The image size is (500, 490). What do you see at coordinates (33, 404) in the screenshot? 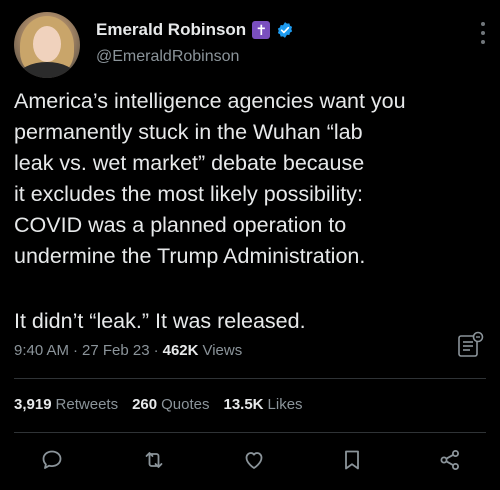
I see `retweets-count: 3,919` at bounding box center [33, 404].